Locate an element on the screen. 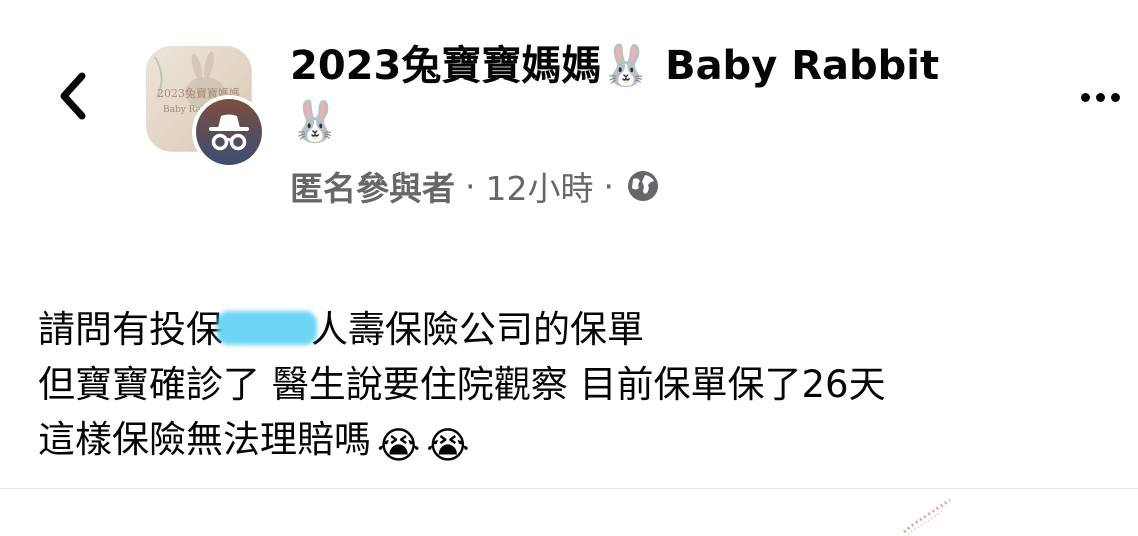  post-meta: 匿名參與者 · 12小時 · is located at coordinates (475, 186).